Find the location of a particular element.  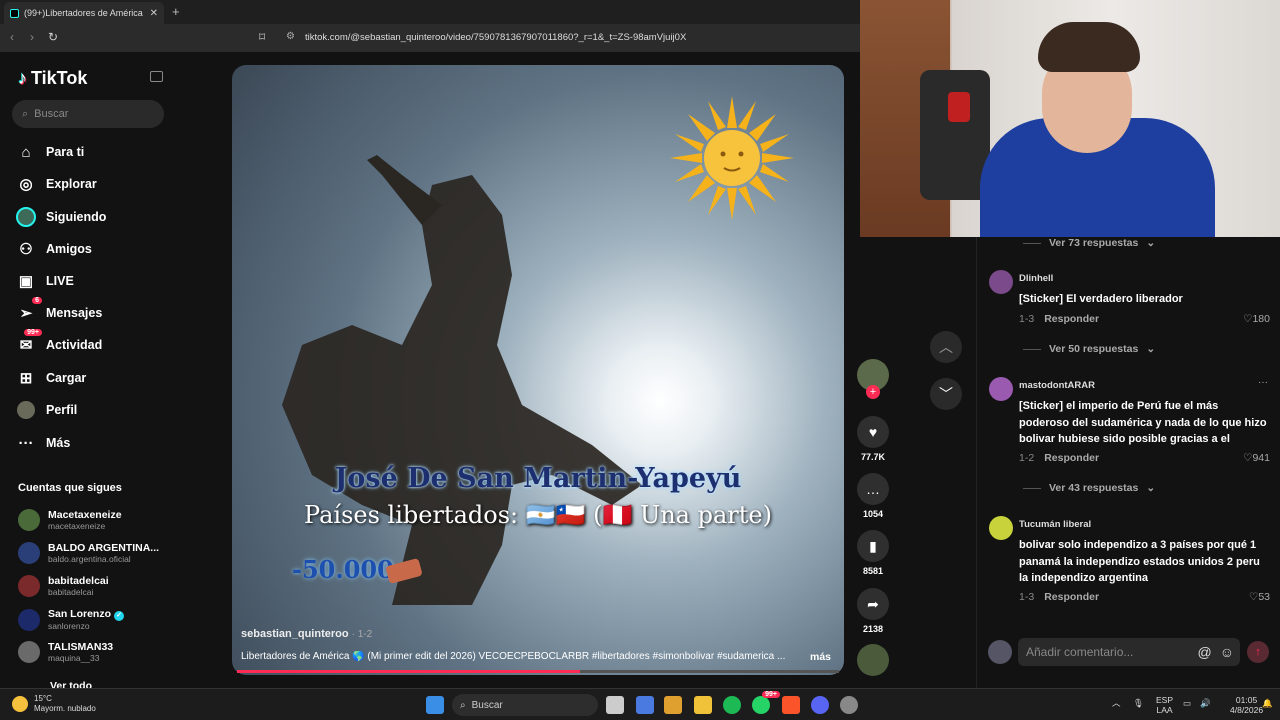

comment-username: mastodontARAR is located at coordinates (1057, 385).